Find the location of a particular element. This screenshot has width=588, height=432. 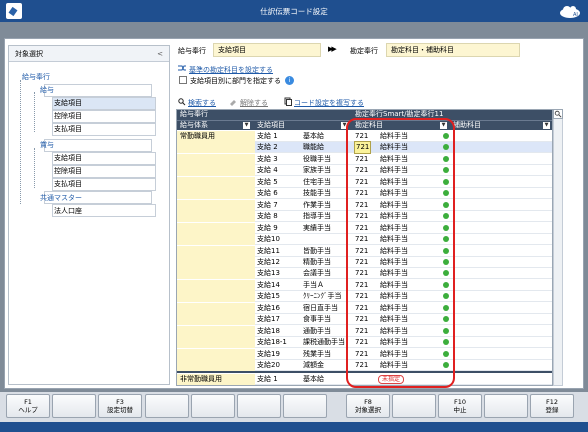

window-title: 仕訳伝票コード設定 is located at coordinates (294, 11).